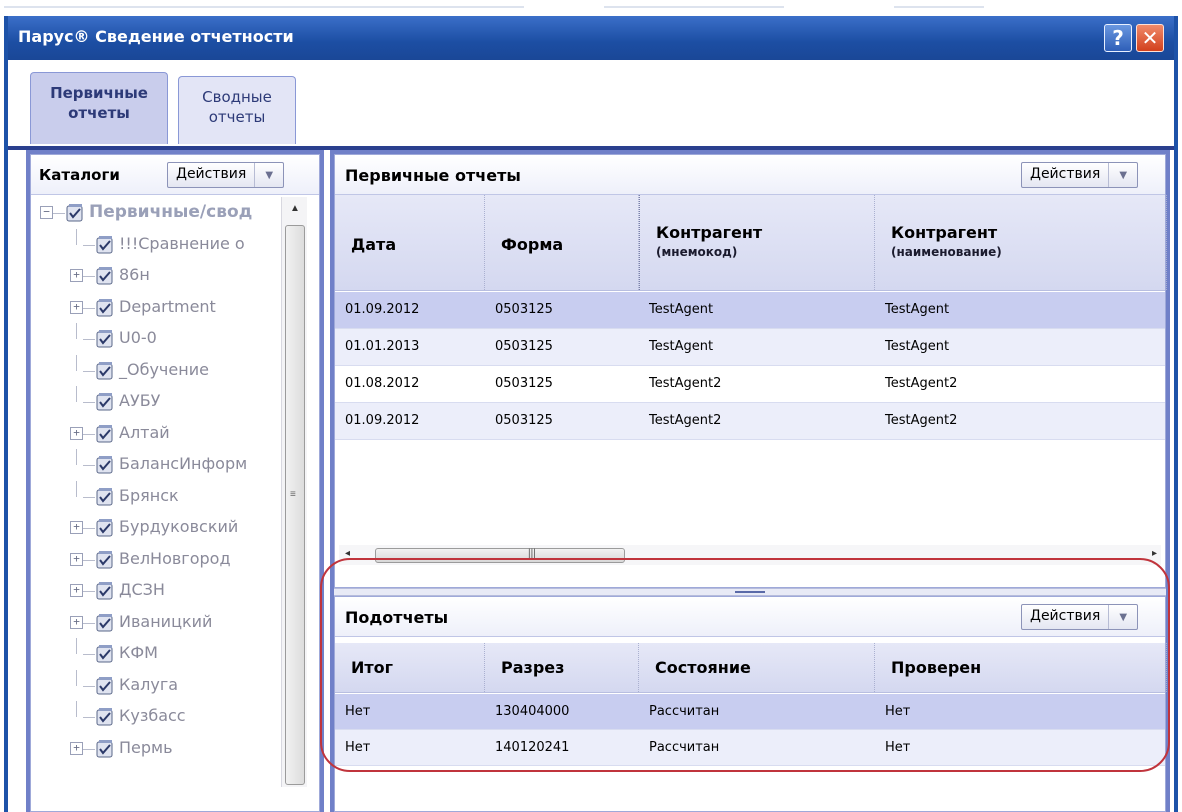 The image size is (1182, 812). Describe the element at coordinates (1021, 667) in the screenshot. I see `column-header: Проверен` at that location.